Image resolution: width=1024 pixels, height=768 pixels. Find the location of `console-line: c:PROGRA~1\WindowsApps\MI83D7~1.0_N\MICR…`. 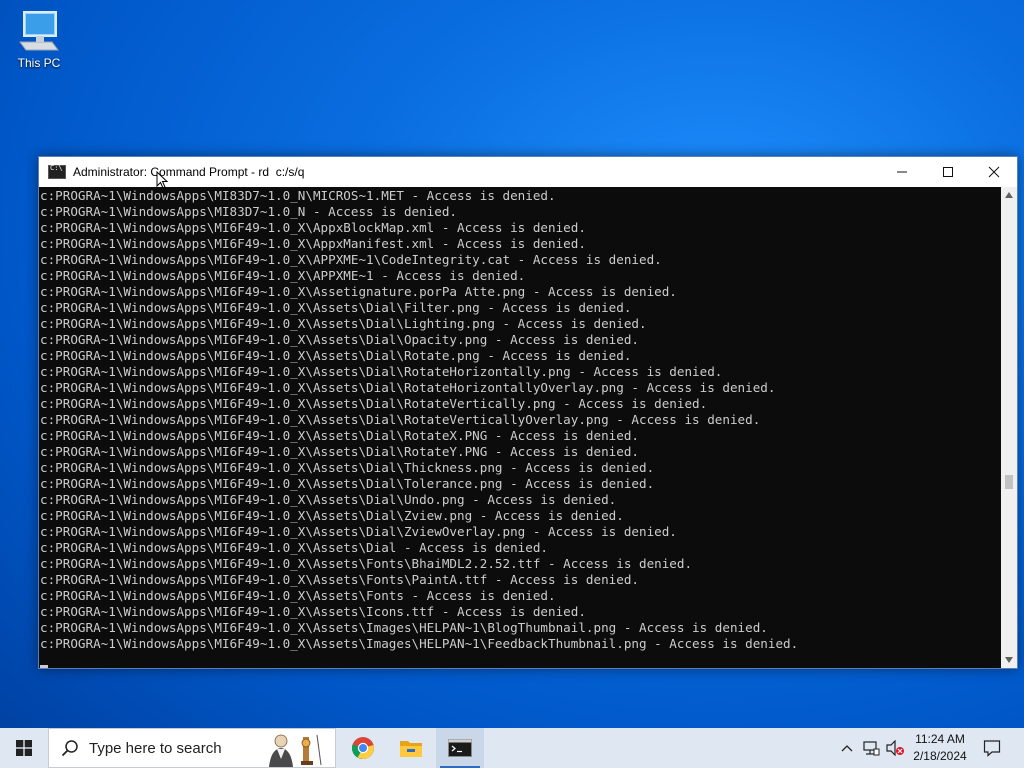

console-line: c:PROGRA~1\WindowsApps\MI83D7~1.0_N\MICR… is located at coordinates (298, 195).